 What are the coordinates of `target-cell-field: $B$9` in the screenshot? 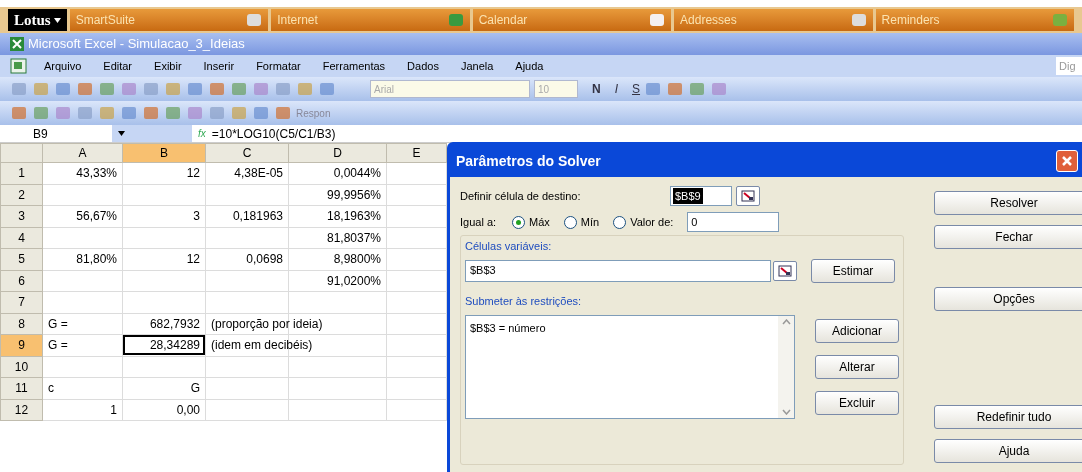 It's located at (701, 196).